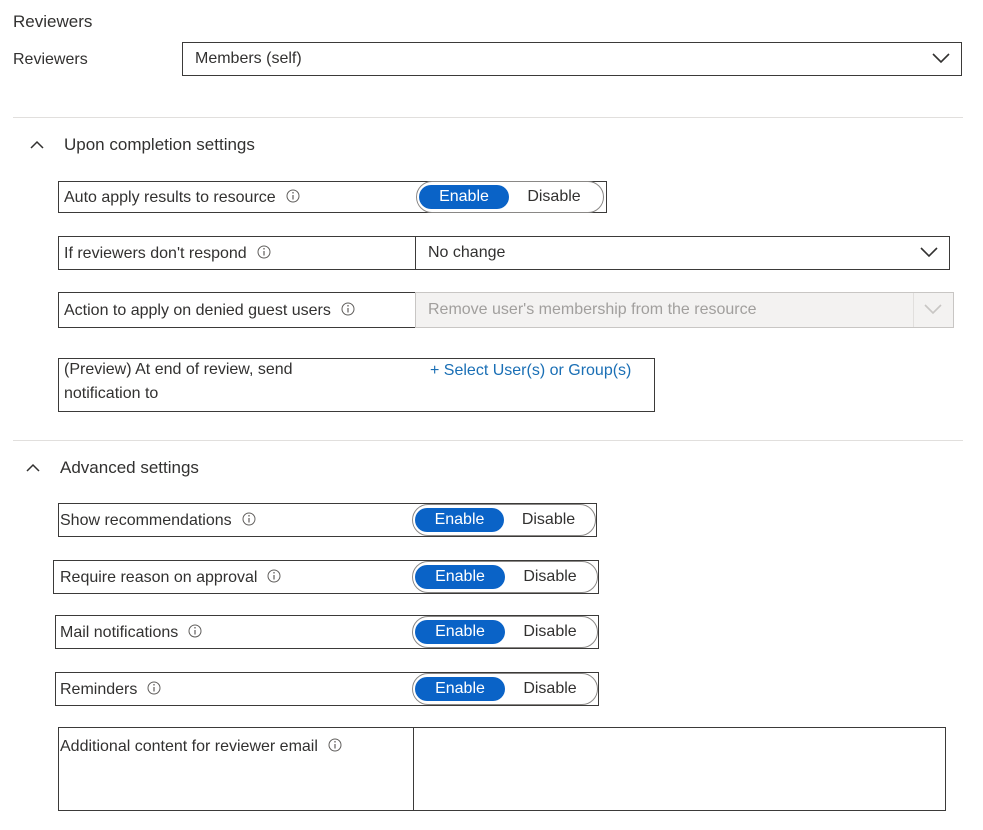  What do you see at coordinates (50, 59) in the screenshot?
I see `reviewers-label: Reviewers` at bounding box center [50, 59].